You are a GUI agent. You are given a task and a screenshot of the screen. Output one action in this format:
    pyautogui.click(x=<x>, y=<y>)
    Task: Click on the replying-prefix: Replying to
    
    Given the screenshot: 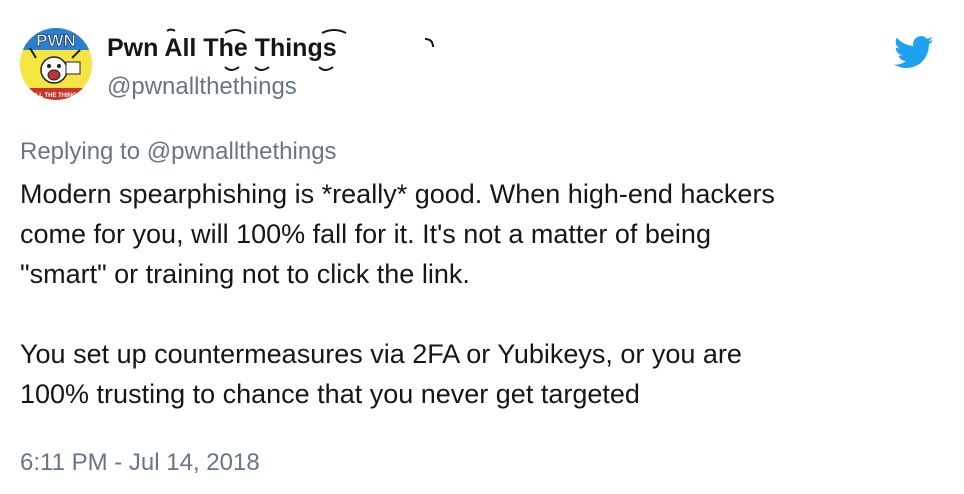 What is the action you would take?
    pyautogui.click(x=80, y=151)
    